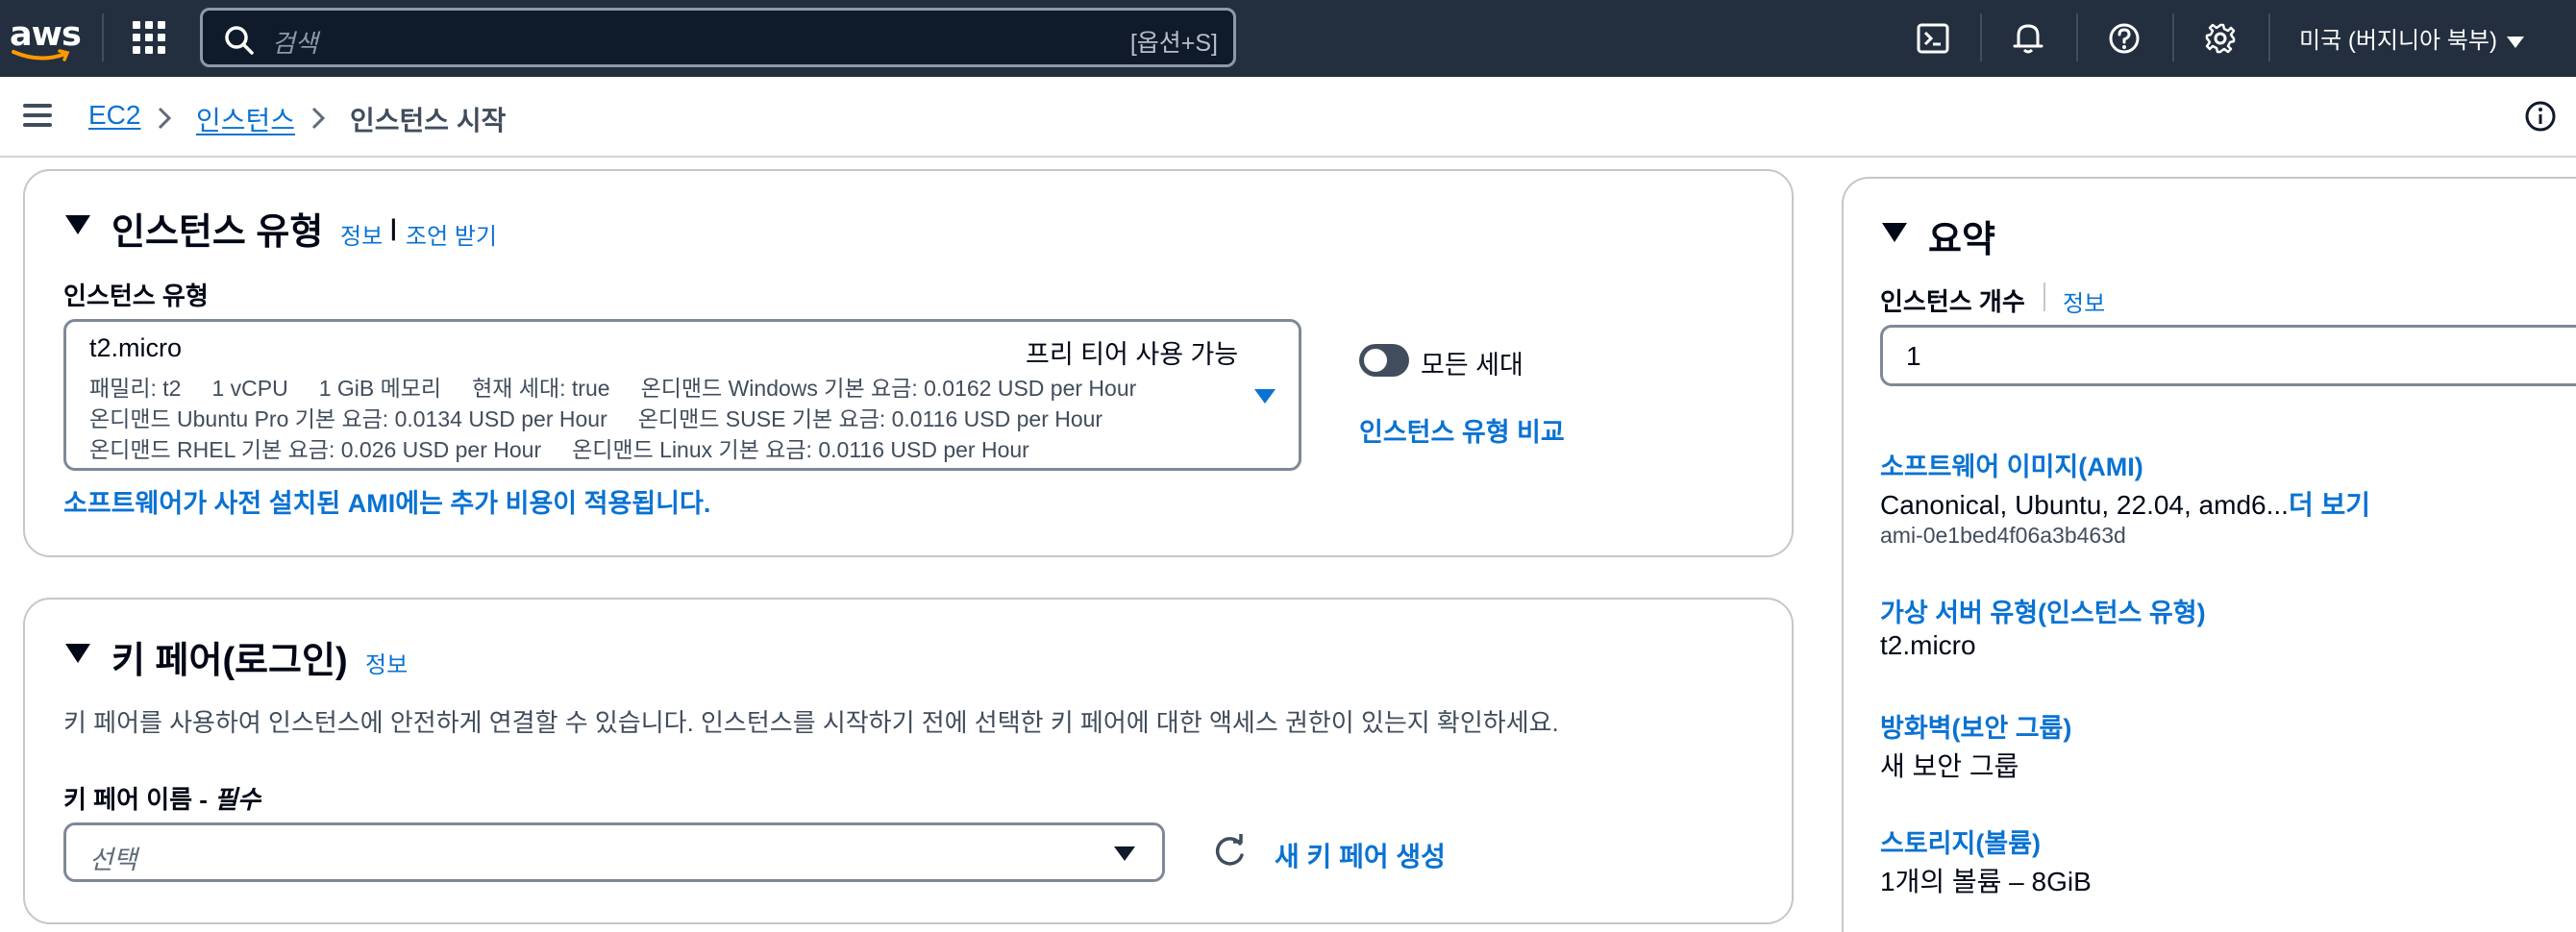  What do you see at coordinates (217, 232) in the screenshot?
I see `instance-type-title: 인스턴스 유형` at bounding box center [217, 232].